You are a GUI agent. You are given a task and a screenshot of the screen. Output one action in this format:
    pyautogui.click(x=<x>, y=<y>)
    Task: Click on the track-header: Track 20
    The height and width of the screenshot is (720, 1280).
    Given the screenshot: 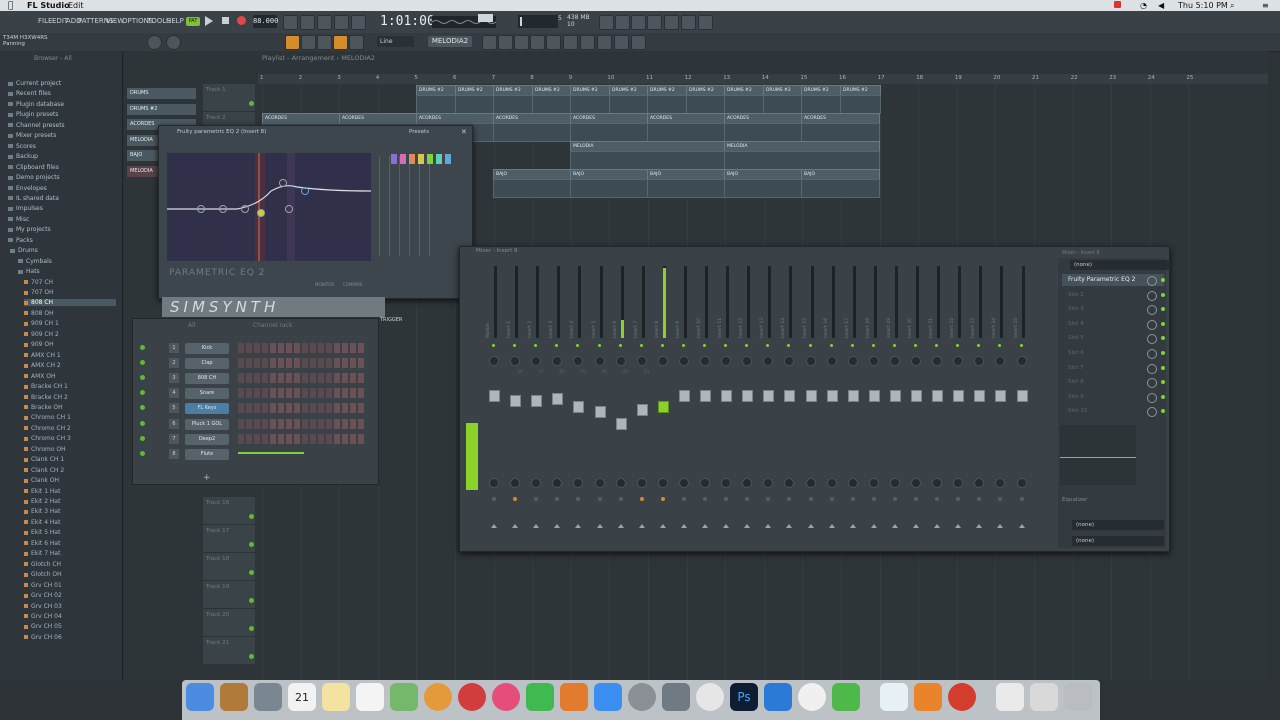 What is the action you would take?
    pyautogui.click(x=229, y=623)
    